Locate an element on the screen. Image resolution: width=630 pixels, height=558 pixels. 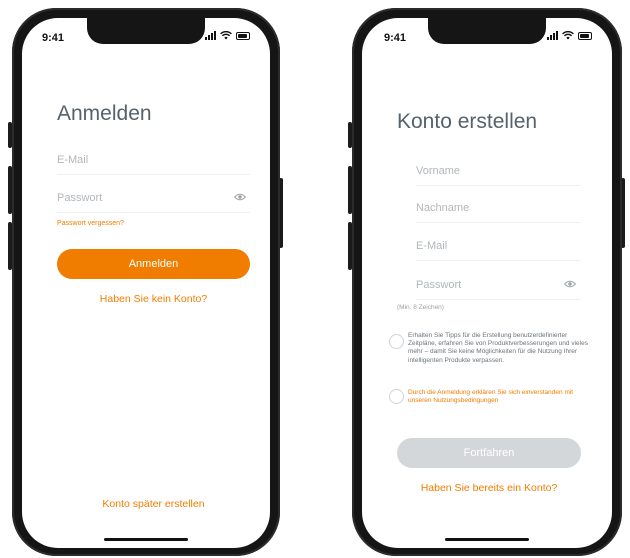
terms-radio-unchecked-icon is located at coordinates (396, 396).